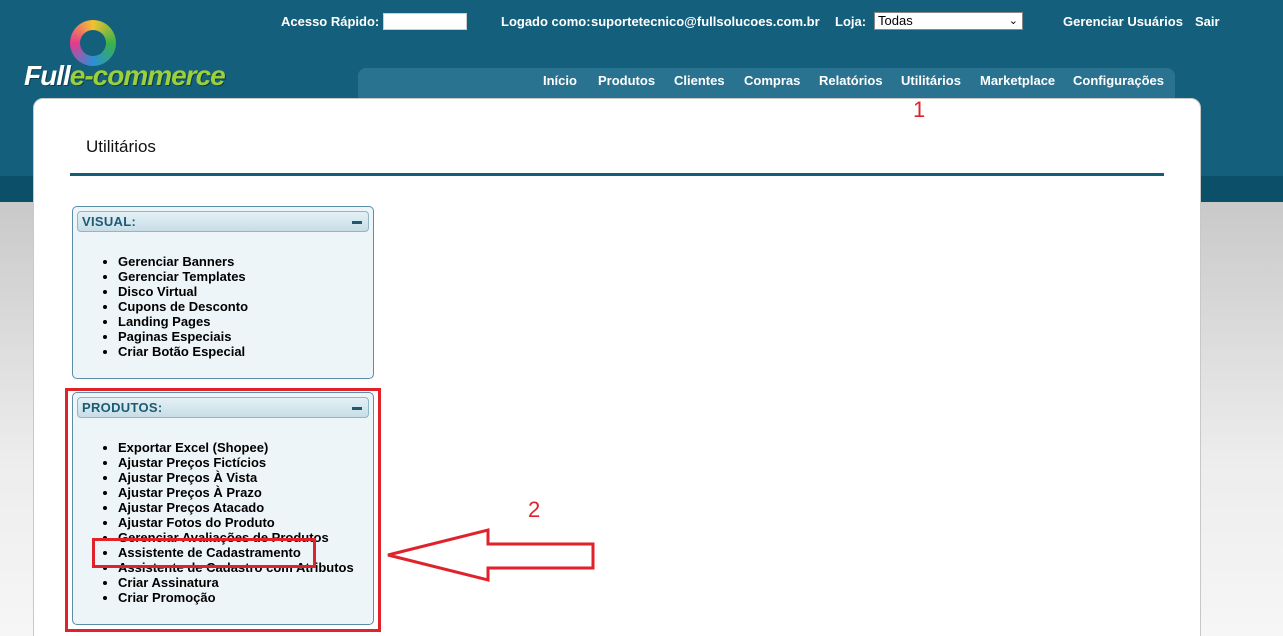 The image size is (1283, 636). Describe the element at coordinates (183, 291) in the screenshot. I see `list-item: Disco Virtual` at that location.